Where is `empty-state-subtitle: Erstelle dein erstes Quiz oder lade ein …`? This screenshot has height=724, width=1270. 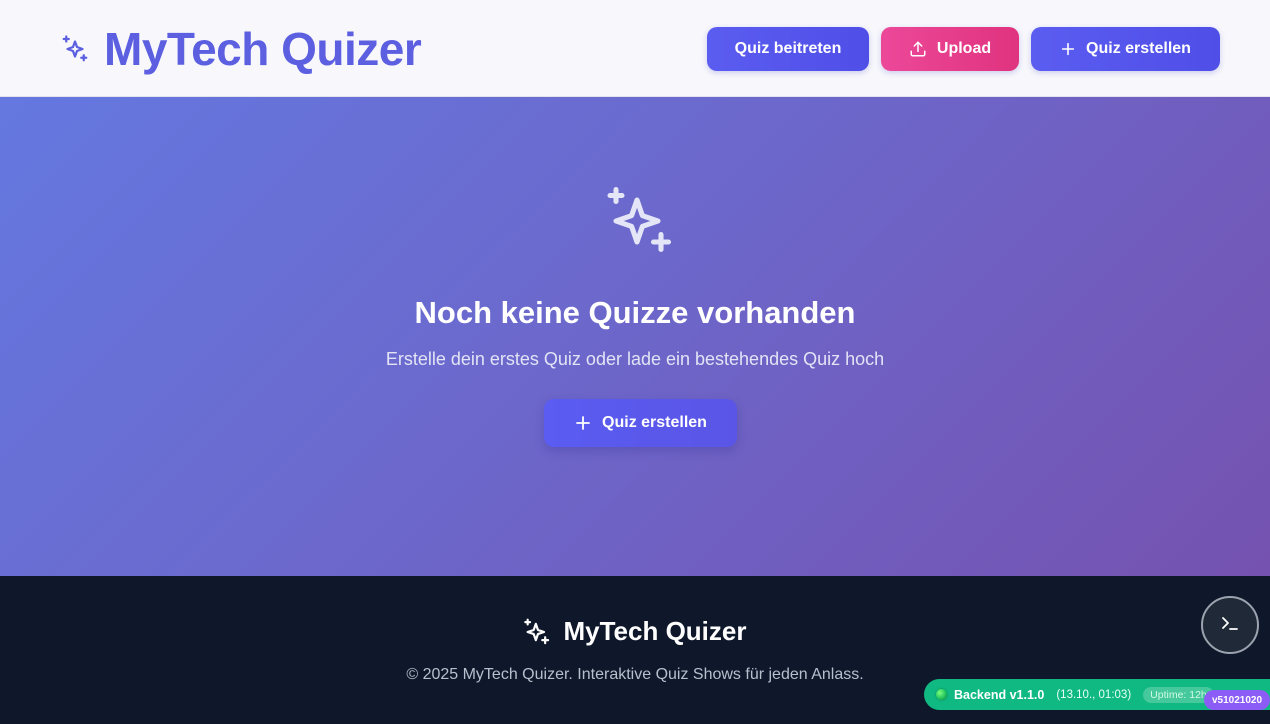
empty-state-subtitle: Erstelle dein erstes Quiz oder lade ein … is located at coordinates (635, 359).